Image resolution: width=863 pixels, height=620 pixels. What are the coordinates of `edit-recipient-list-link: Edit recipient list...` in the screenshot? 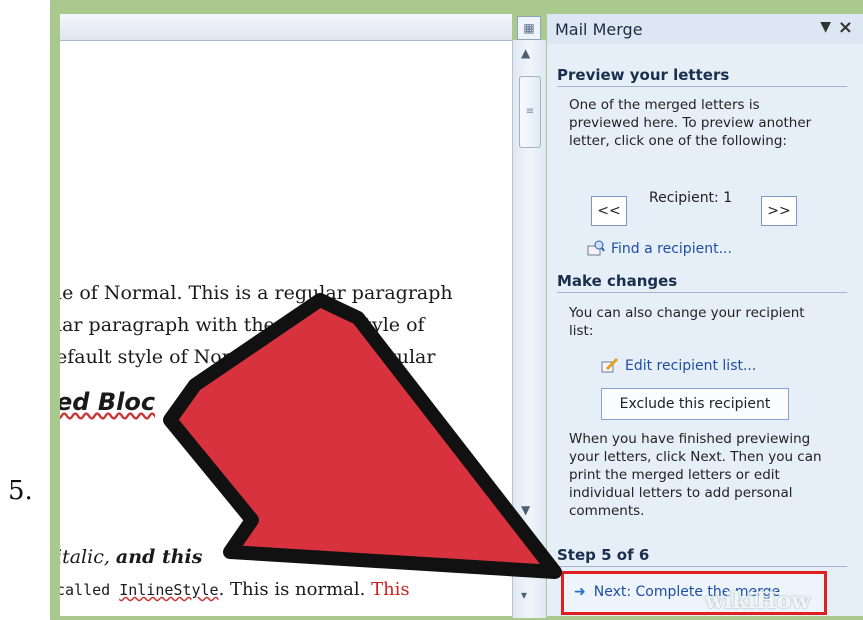 It's located at (678, 365).